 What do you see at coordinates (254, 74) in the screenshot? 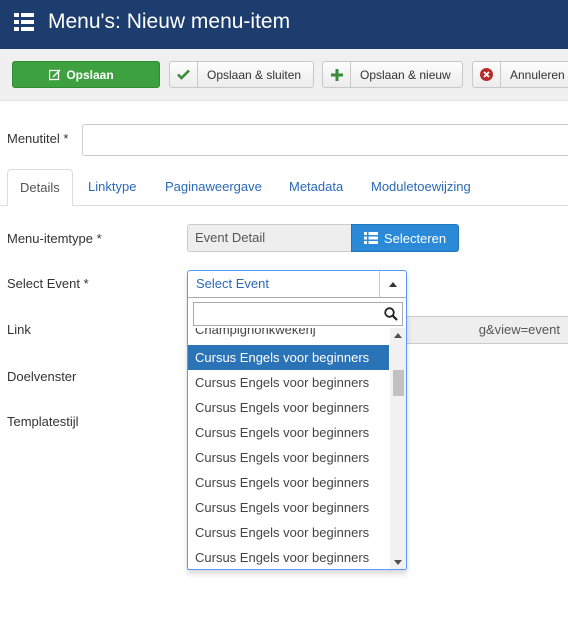
I see `save-close-label: Opslaan & sluiten` at bounding box center [254, 74].